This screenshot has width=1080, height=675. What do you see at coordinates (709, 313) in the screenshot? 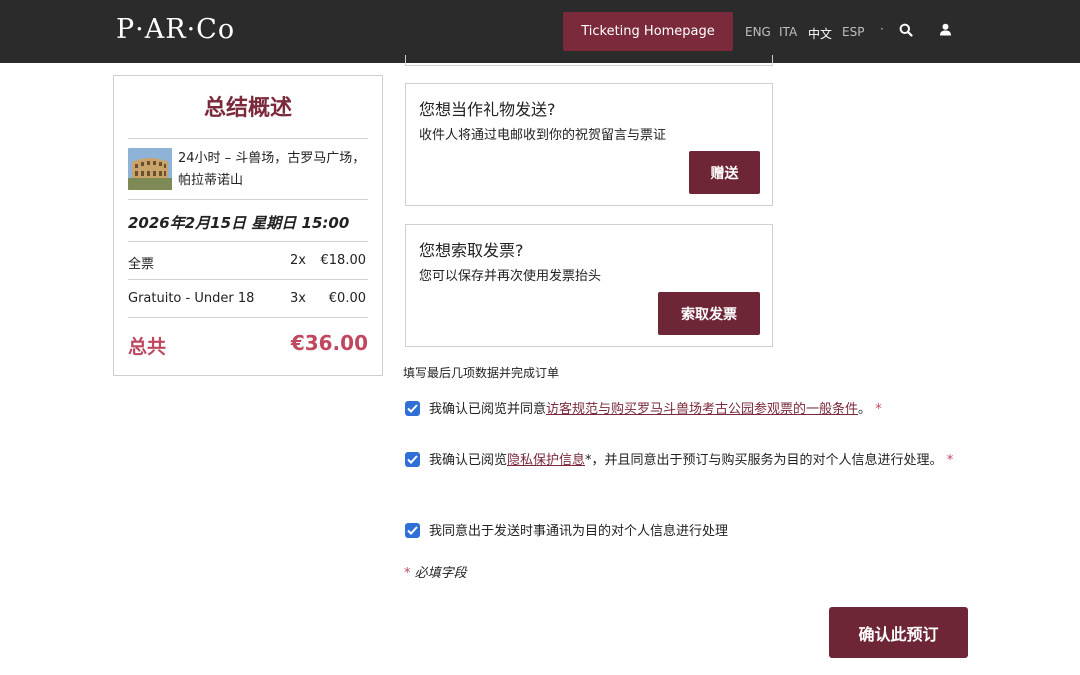
I see `request-invoice-button: 索取发票` at bounding box center [709, 313].